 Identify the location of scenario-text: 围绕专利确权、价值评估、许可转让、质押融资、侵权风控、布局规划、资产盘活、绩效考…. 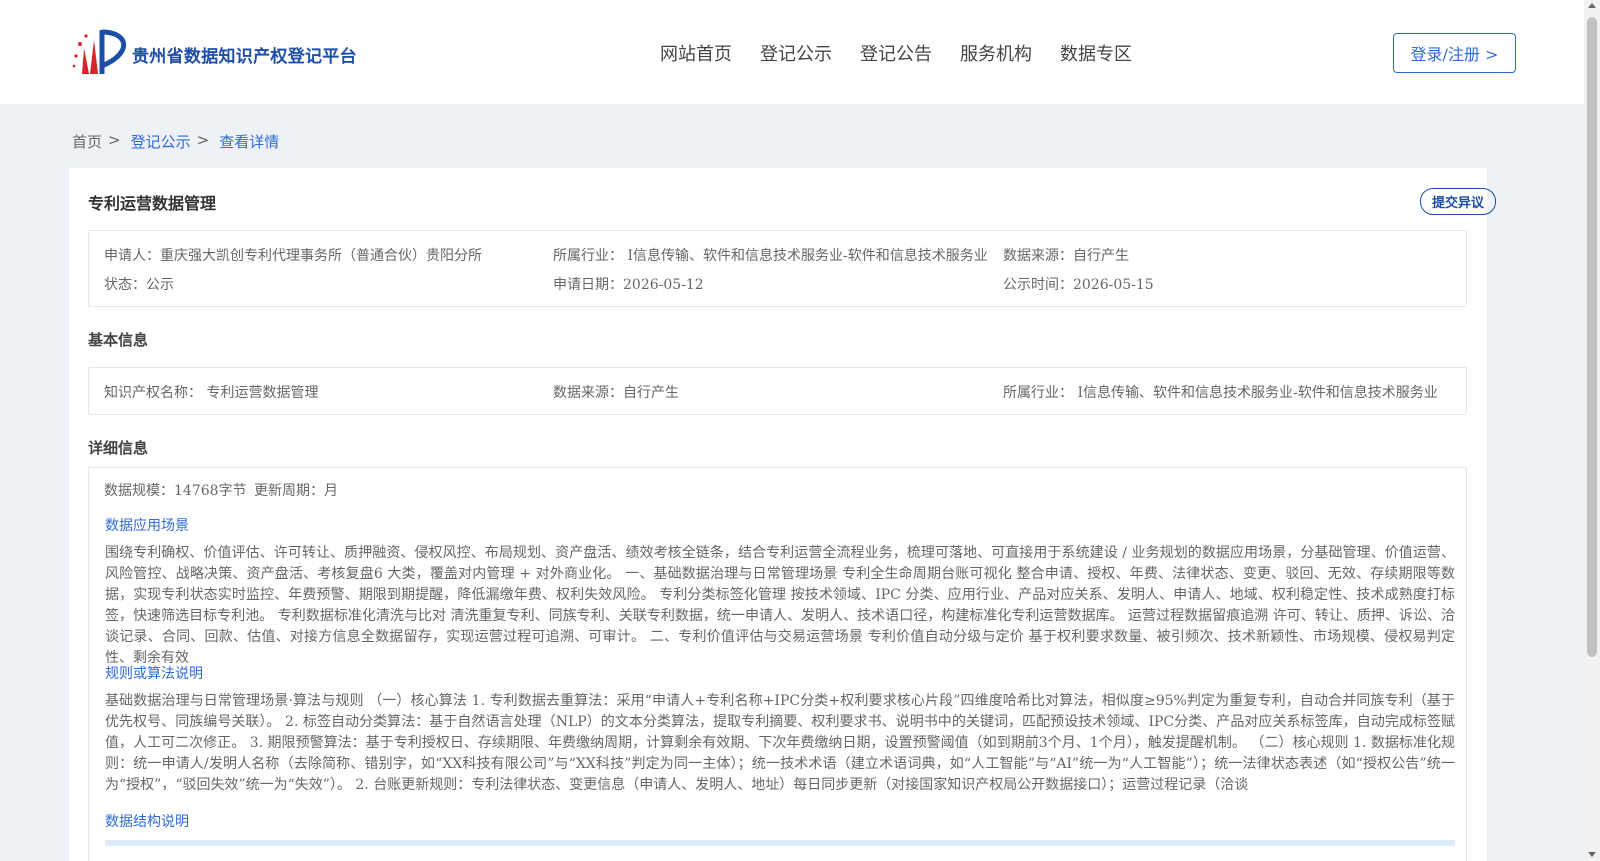
(780, 605).